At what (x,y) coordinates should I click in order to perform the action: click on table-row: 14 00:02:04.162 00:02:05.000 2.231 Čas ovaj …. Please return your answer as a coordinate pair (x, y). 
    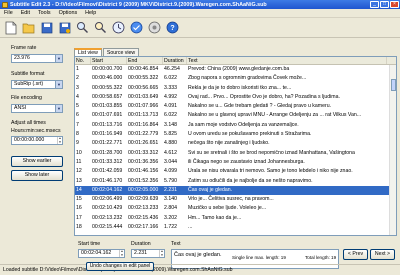
    Looking at the image, I should click on (235, 190).